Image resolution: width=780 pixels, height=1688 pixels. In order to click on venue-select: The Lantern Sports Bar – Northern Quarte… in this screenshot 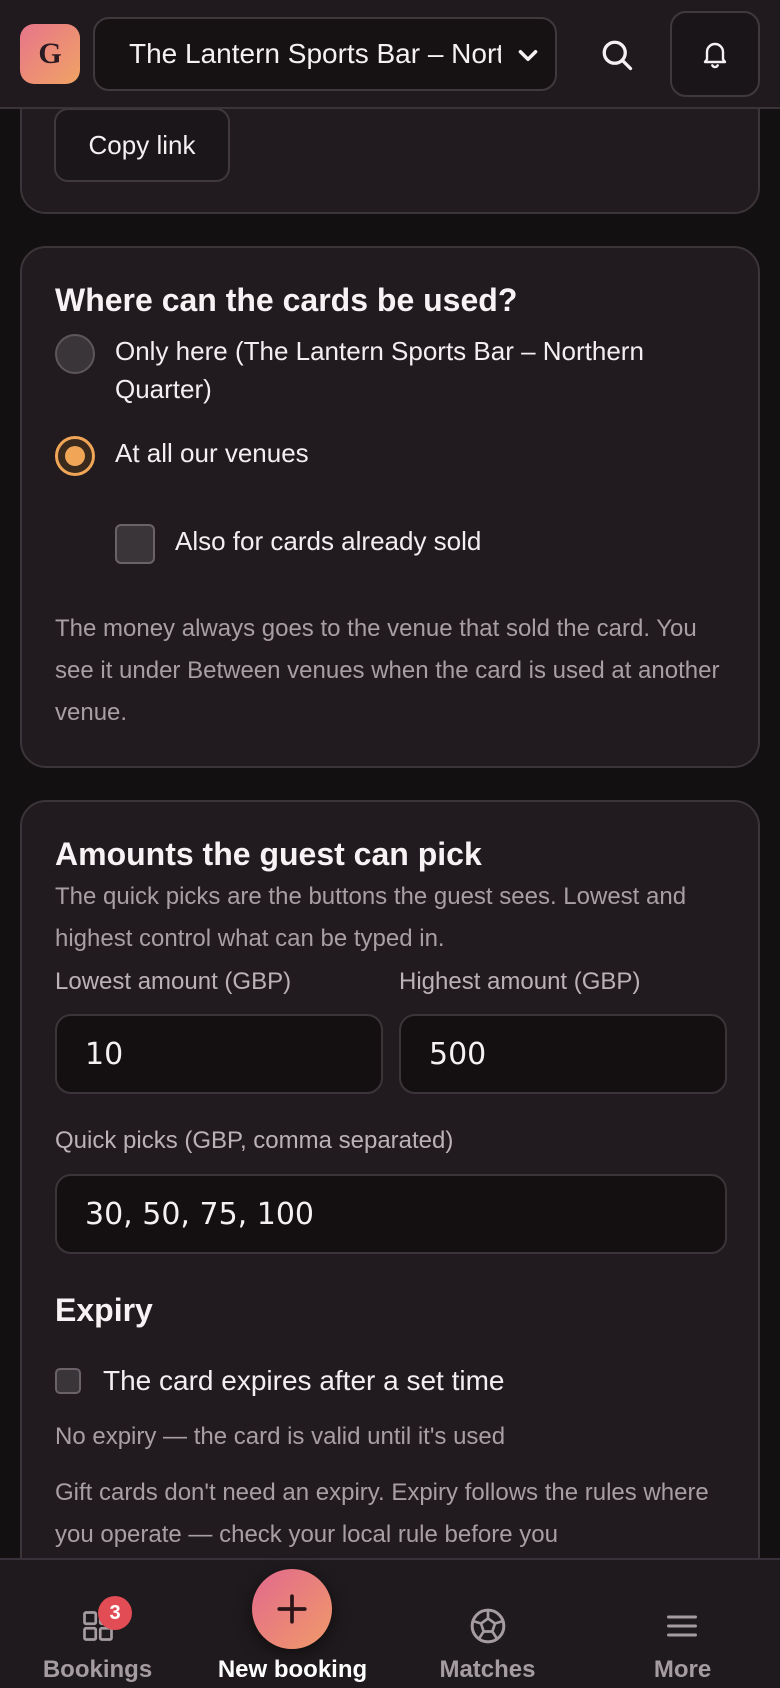, I will do `click(325, 54)`.